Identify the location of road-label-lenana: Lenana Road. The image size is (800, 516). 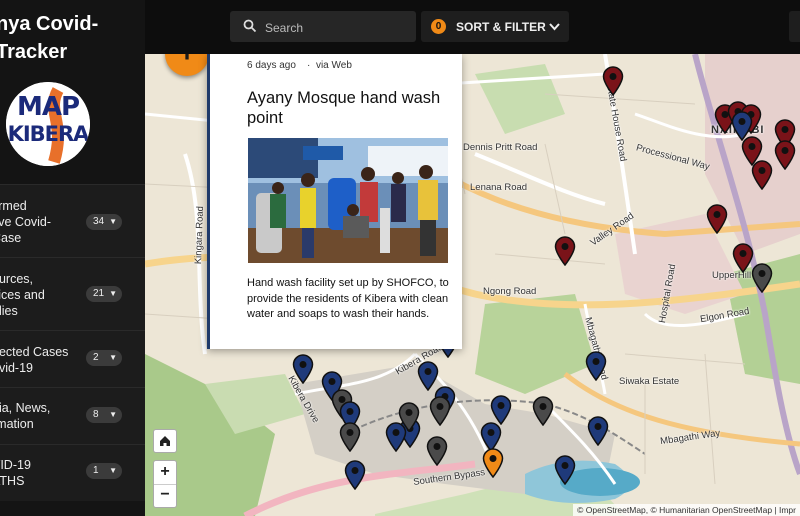
(499, 187).